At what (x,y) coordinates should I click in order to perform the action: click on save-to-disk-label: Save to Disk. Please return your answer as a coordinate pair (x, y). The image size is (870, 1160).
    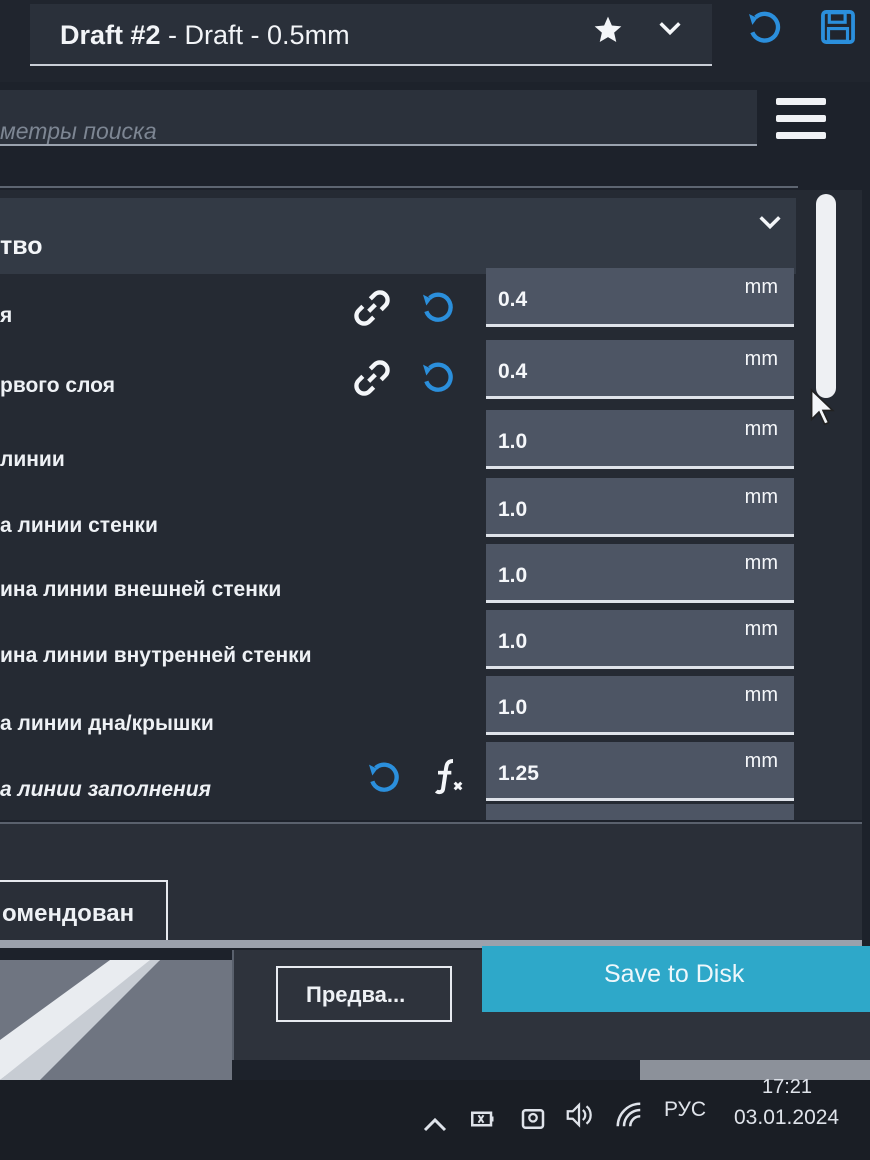
    Looking at the image, I should click on (674, 974).